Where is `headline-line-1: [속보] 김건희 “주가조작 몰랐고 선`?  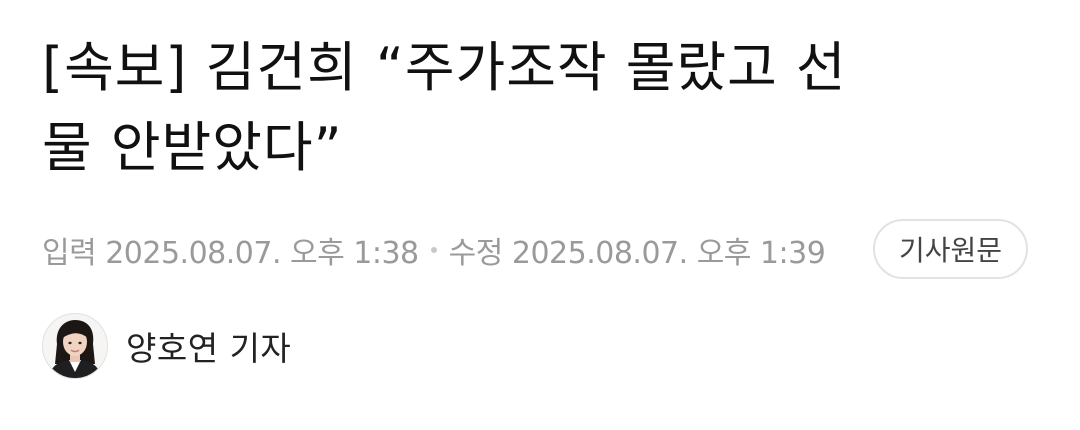
headline-line-1: [속보] 김건희 “주가조작 몰랐고 선 is located at coordinates (444, 67).